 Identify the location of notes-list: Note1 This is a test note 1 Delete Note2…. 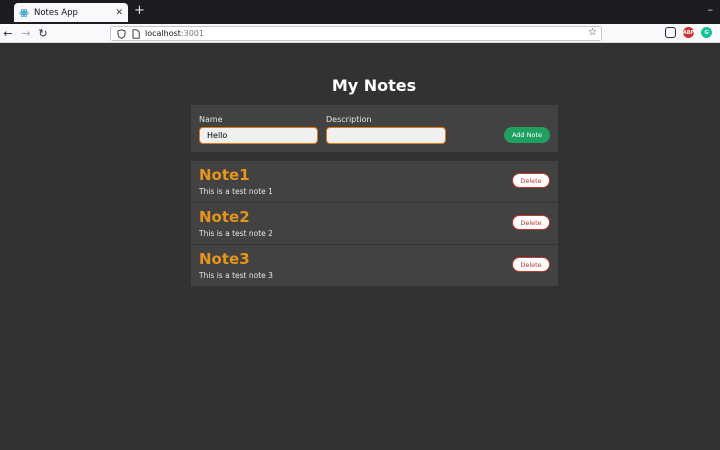
(374, 223).